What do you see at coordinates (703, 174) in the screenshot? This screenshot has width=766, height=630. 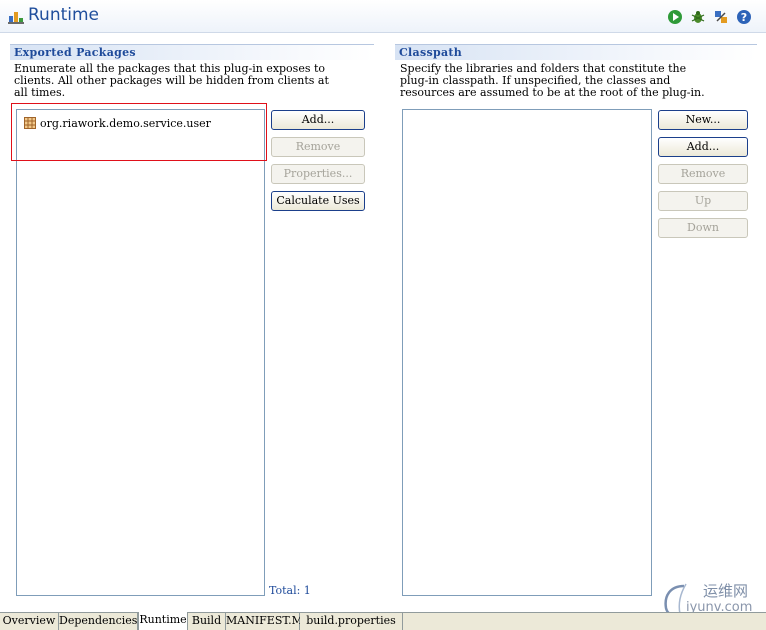 I see `remove-library-button: Remove` at bounding box center [703, 174].